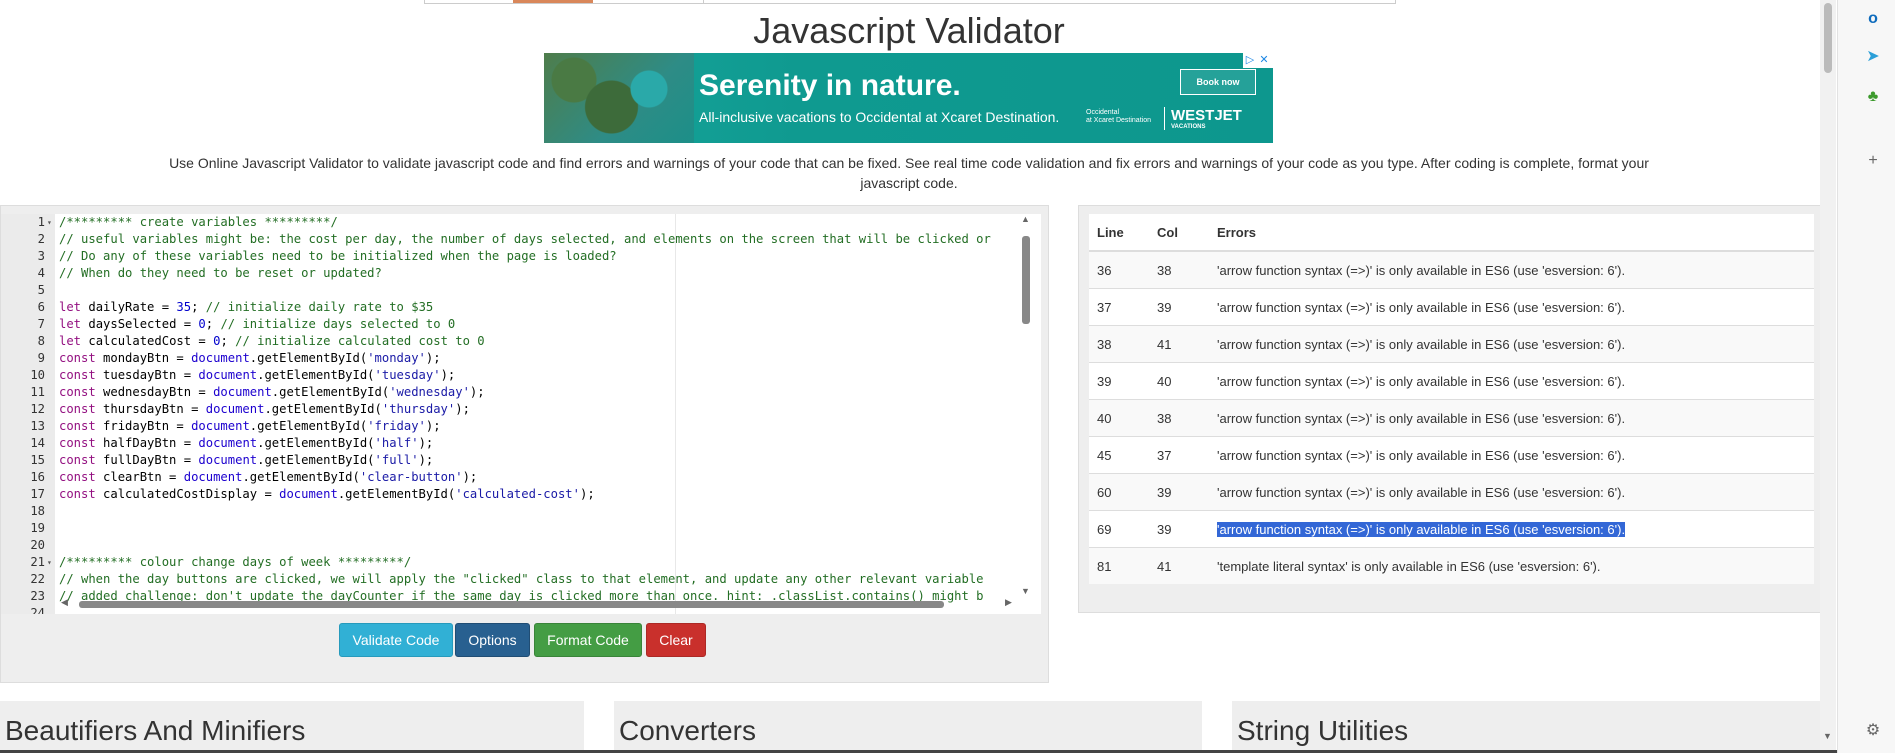 The image size is (1895, 753). What do you see at coordinates (1025, 406) in the screenshot?
I see `editor-vertical-scrollbar: ▲ ▼` at bounding box center [1025, 406].